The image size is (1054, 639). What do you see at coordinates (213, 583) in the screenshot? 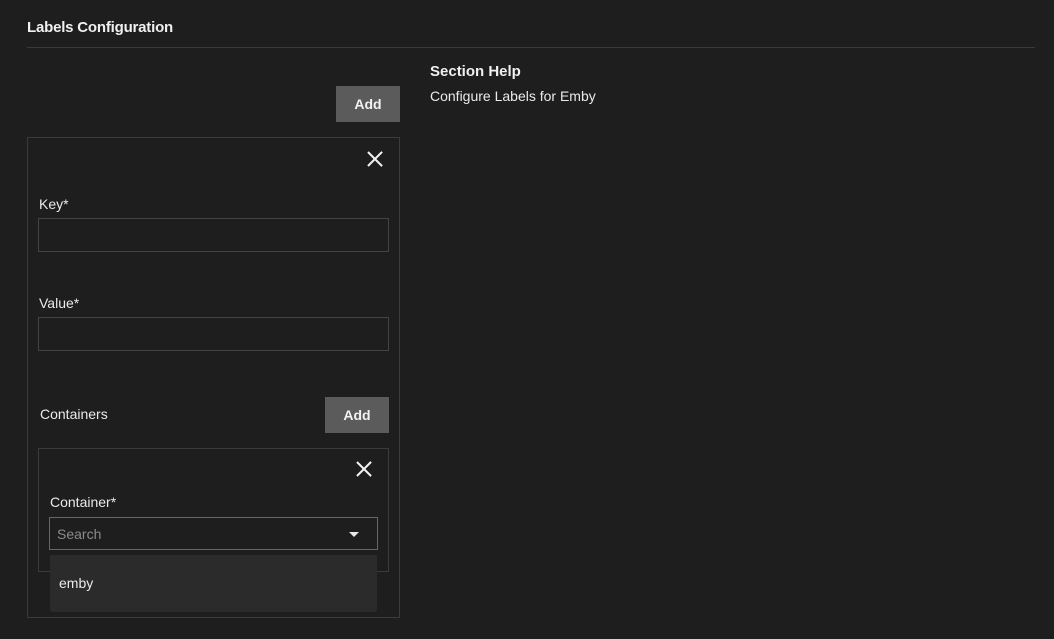
I see `container-dropdown: emby` at bounding box center [213, 583].